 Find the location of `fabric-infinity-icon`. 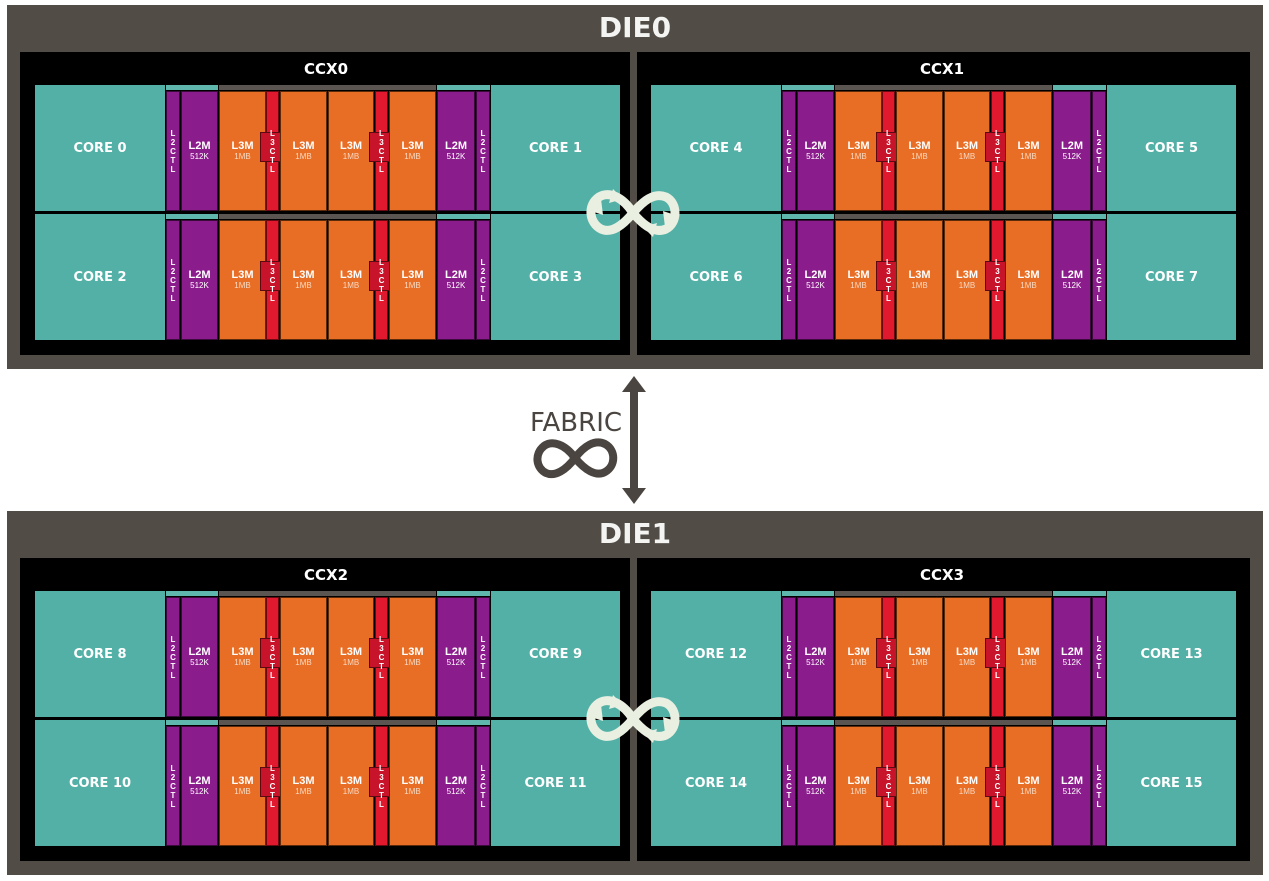

fabric-infinity-icon is located at coordinates (575, 458).